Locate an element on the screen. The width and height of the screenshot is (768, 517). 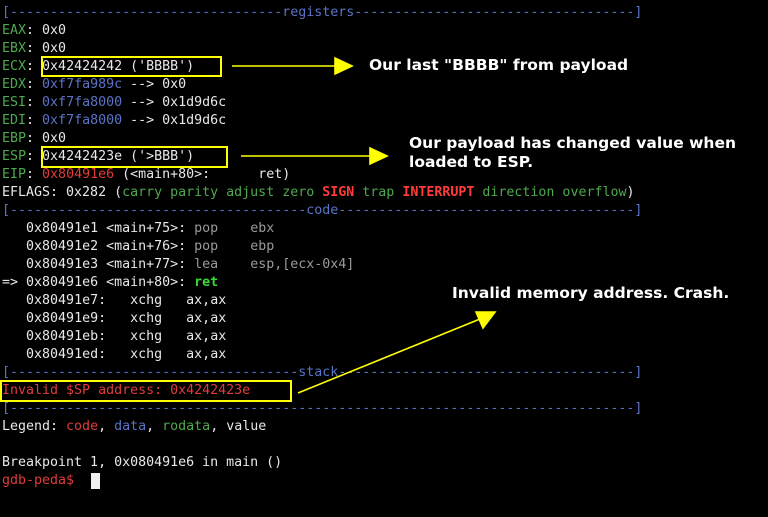
esp-arrow-head is located at coordinates (379, 156).